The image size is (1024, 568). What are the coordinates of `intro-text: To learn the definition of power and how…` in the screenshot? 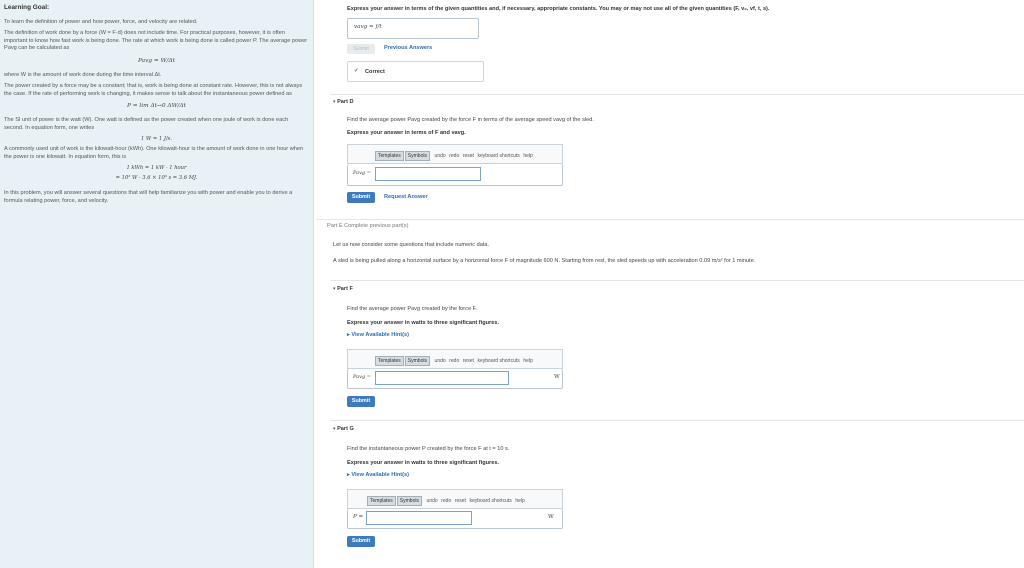 It's located at (101, 21).